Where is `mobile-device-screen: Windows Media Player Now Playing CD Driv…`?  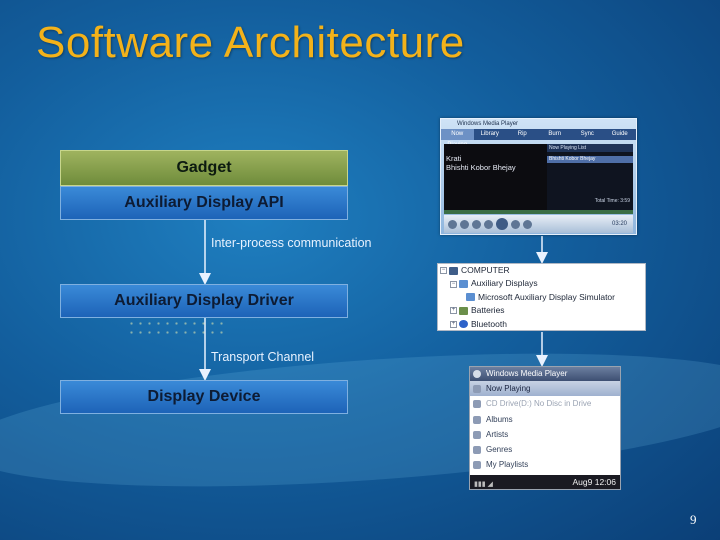
mobile-device-screen: Windows Media Player Now Playing CD Driv… is located at coordinates (545, 428).